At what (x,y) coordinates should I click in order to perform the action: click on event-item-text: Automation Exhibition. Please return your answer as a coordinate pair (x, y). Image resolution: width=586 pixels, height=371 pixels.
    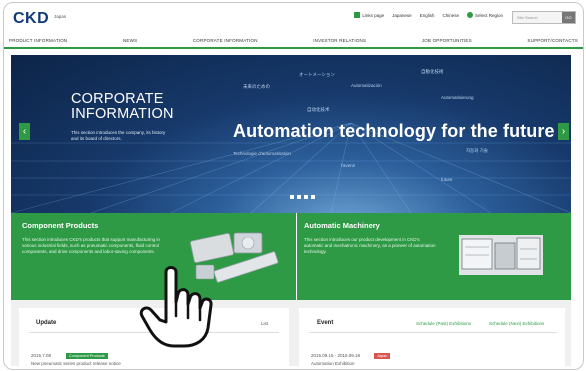
    Looking at the image, I should click on (333, 363).